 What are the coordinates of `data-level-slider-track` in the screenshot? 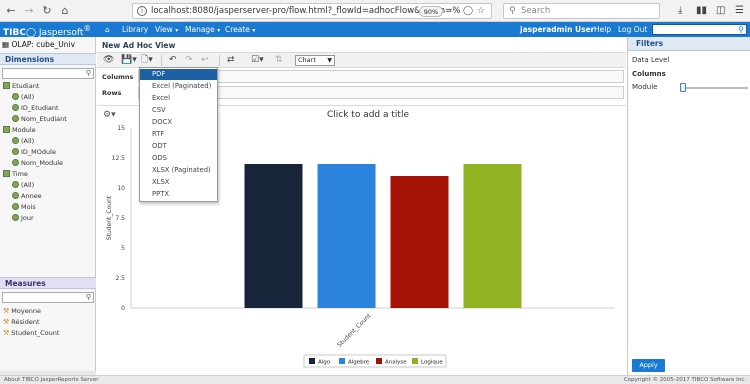 It's located at (715, 88).